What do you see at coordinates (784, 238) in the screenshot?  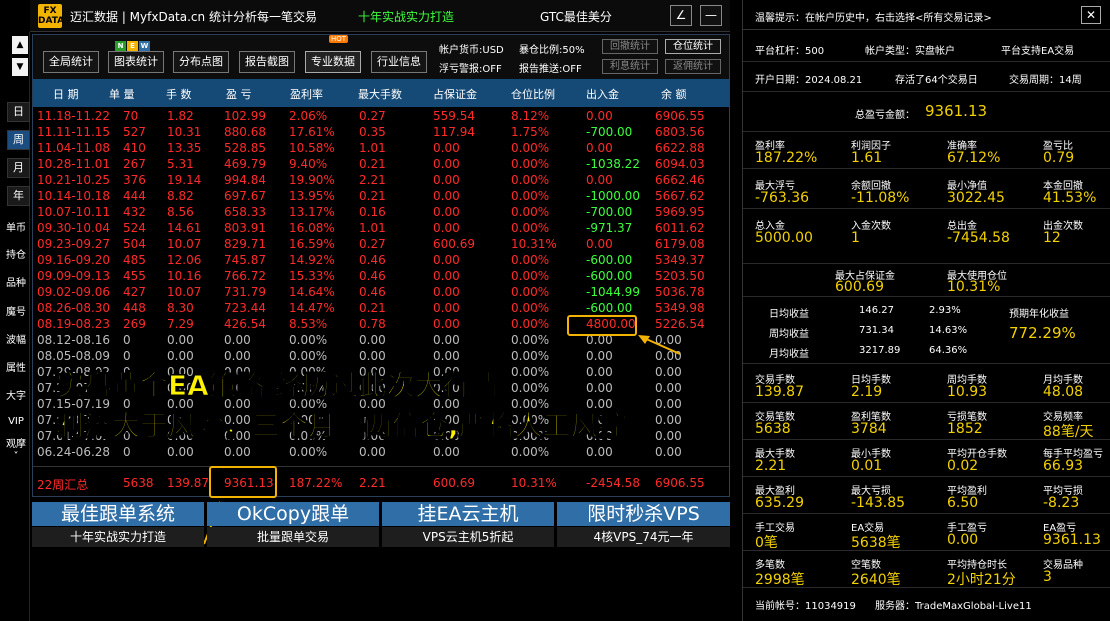 I see `stat-value: 5000.00` at bounding box center [784, 238].